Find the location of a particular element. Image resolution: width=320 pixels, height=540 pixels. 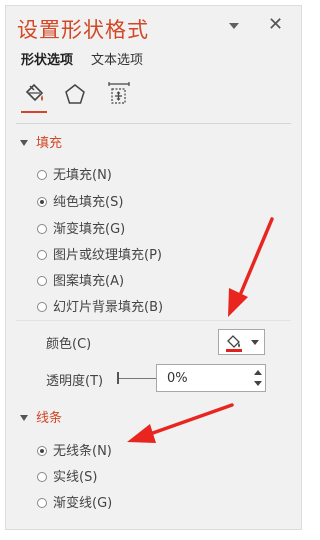

radio-gradient-fill: 渐变填充(G) is located at coordinates (81, 227).